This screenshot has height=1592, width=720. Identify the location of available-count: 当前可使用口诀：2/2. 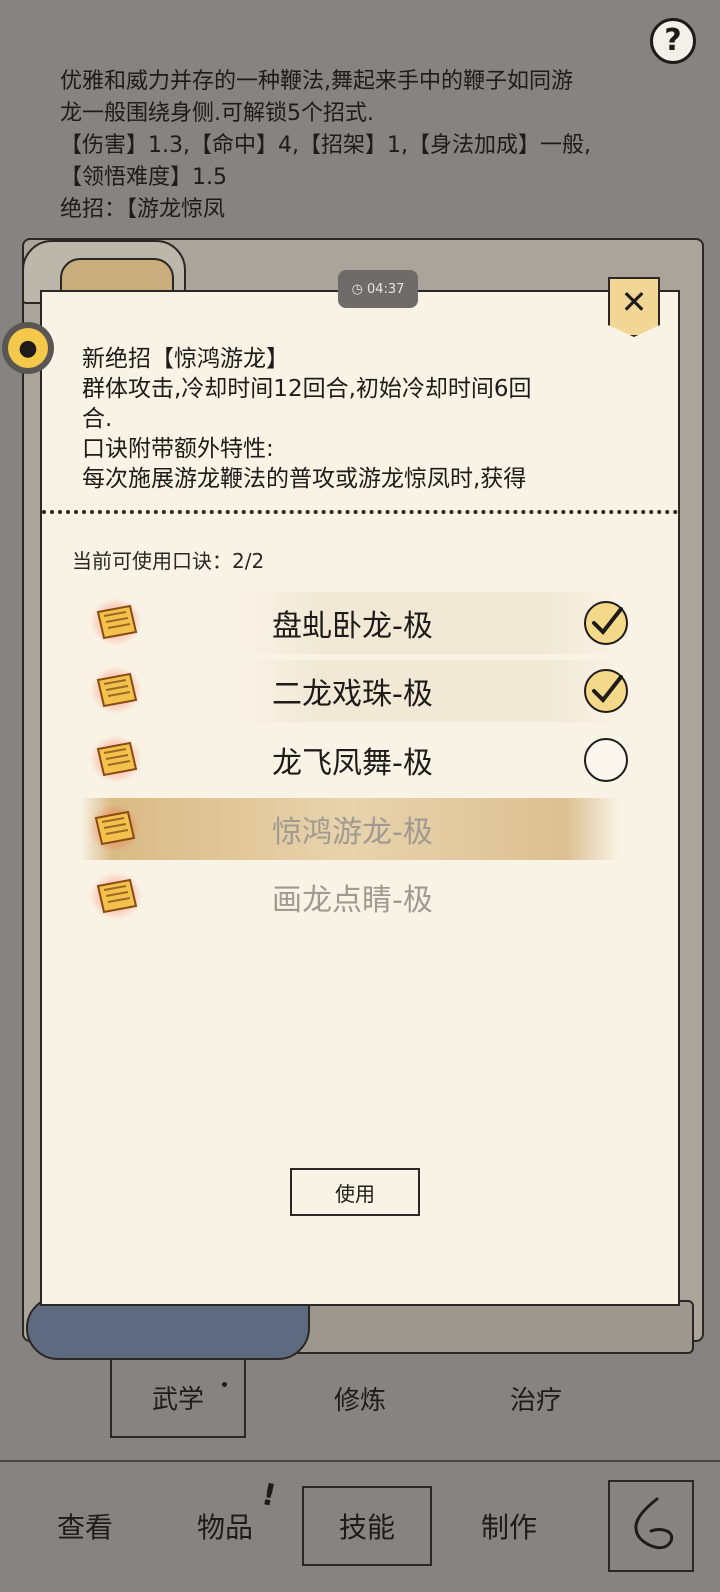
(168, 559).